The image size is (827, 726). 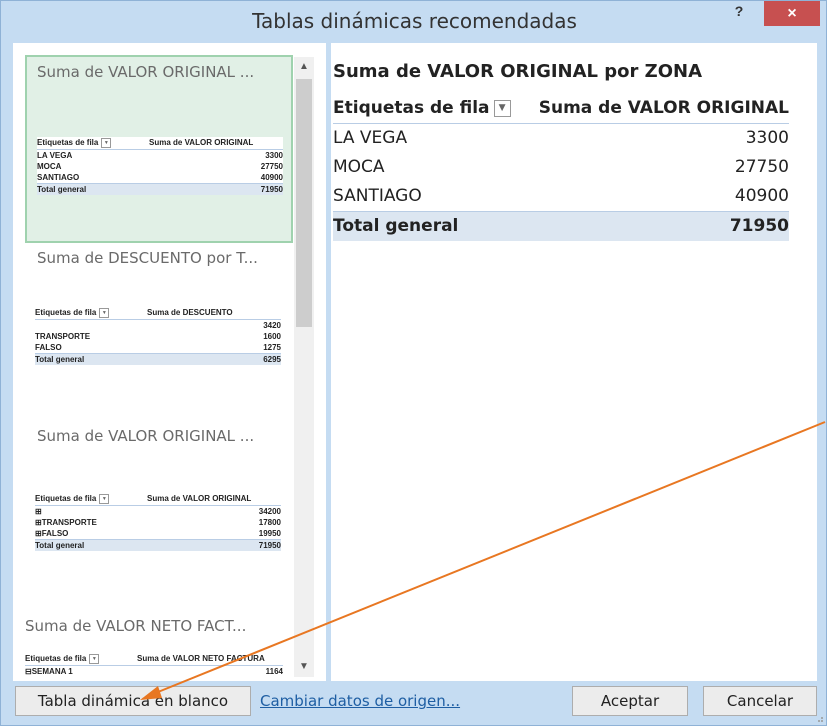 What do you see at coordinates (304, 203) in the screenshot?
I see `scrollbar-thumb` at bounding box center [304, 203].